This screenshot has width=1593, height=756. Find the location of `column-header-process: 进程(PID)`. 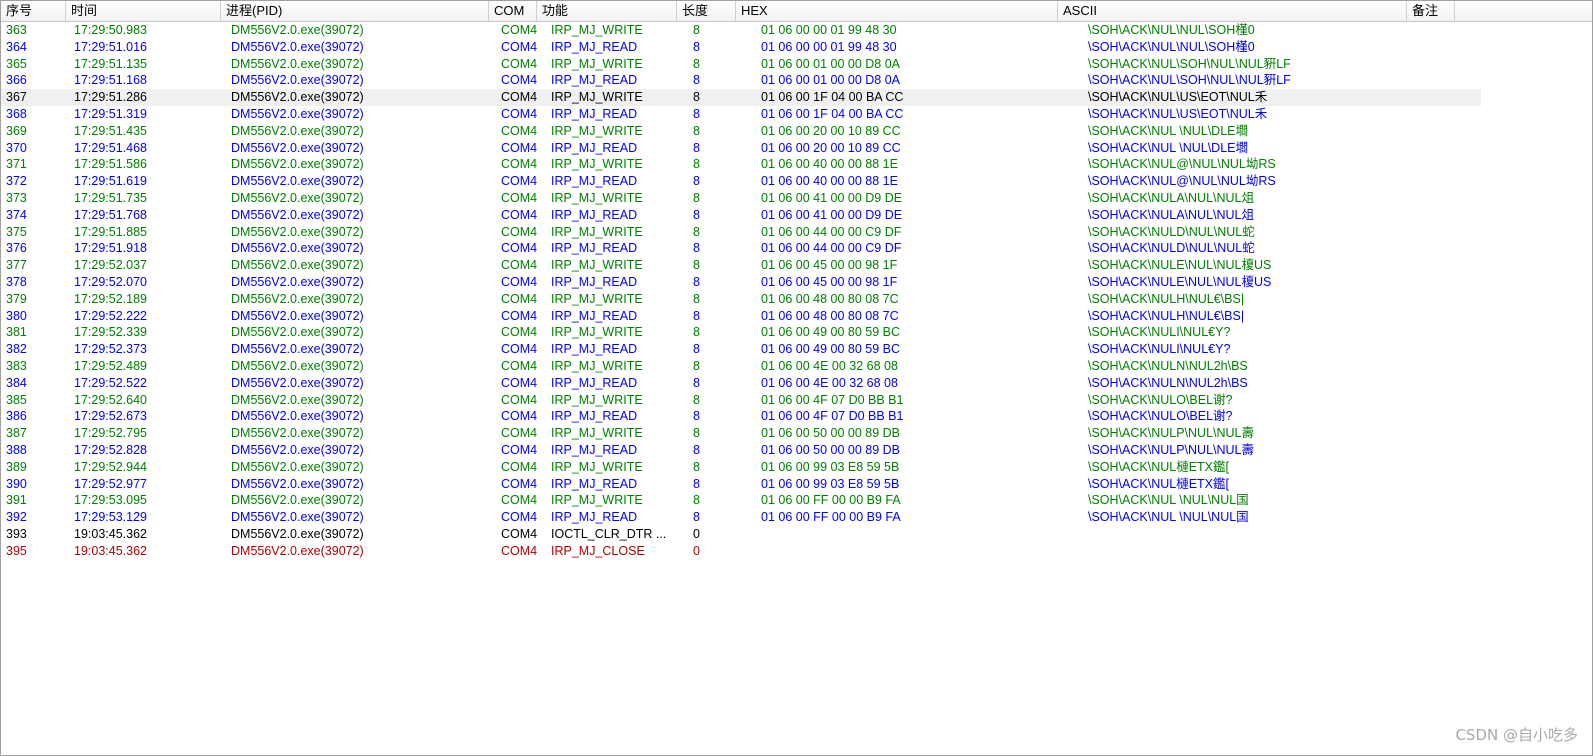

column-header-process: 进程(PID) is located at coordinates (355, 11).